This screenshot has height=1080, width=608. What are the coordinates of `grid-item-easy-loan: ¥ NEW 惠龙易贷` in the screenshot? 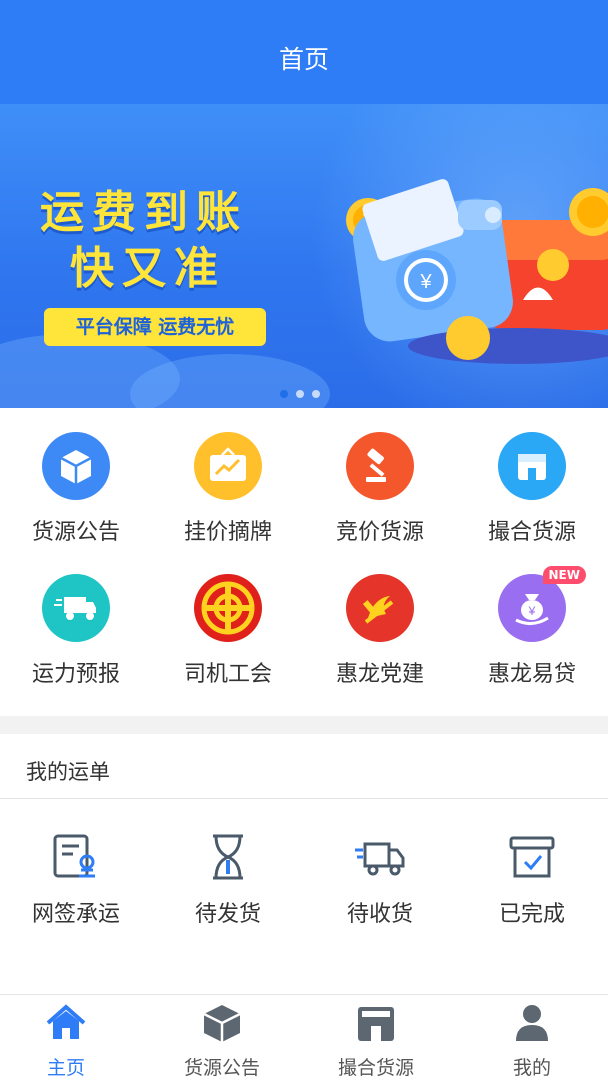 It's located at (532, 620).